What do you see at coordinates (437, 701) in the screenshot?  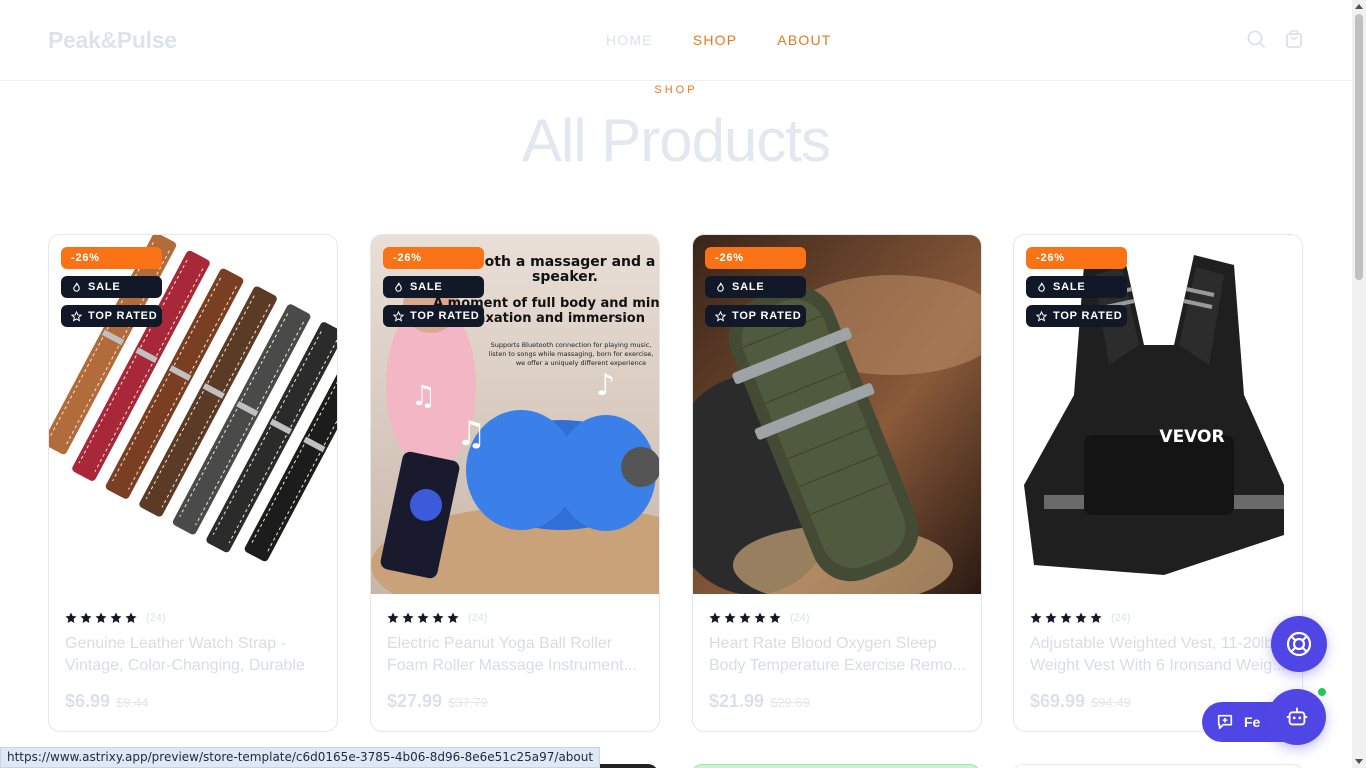 I see `product-price: $27.99 $37.79` at bounding box center [437, 701].